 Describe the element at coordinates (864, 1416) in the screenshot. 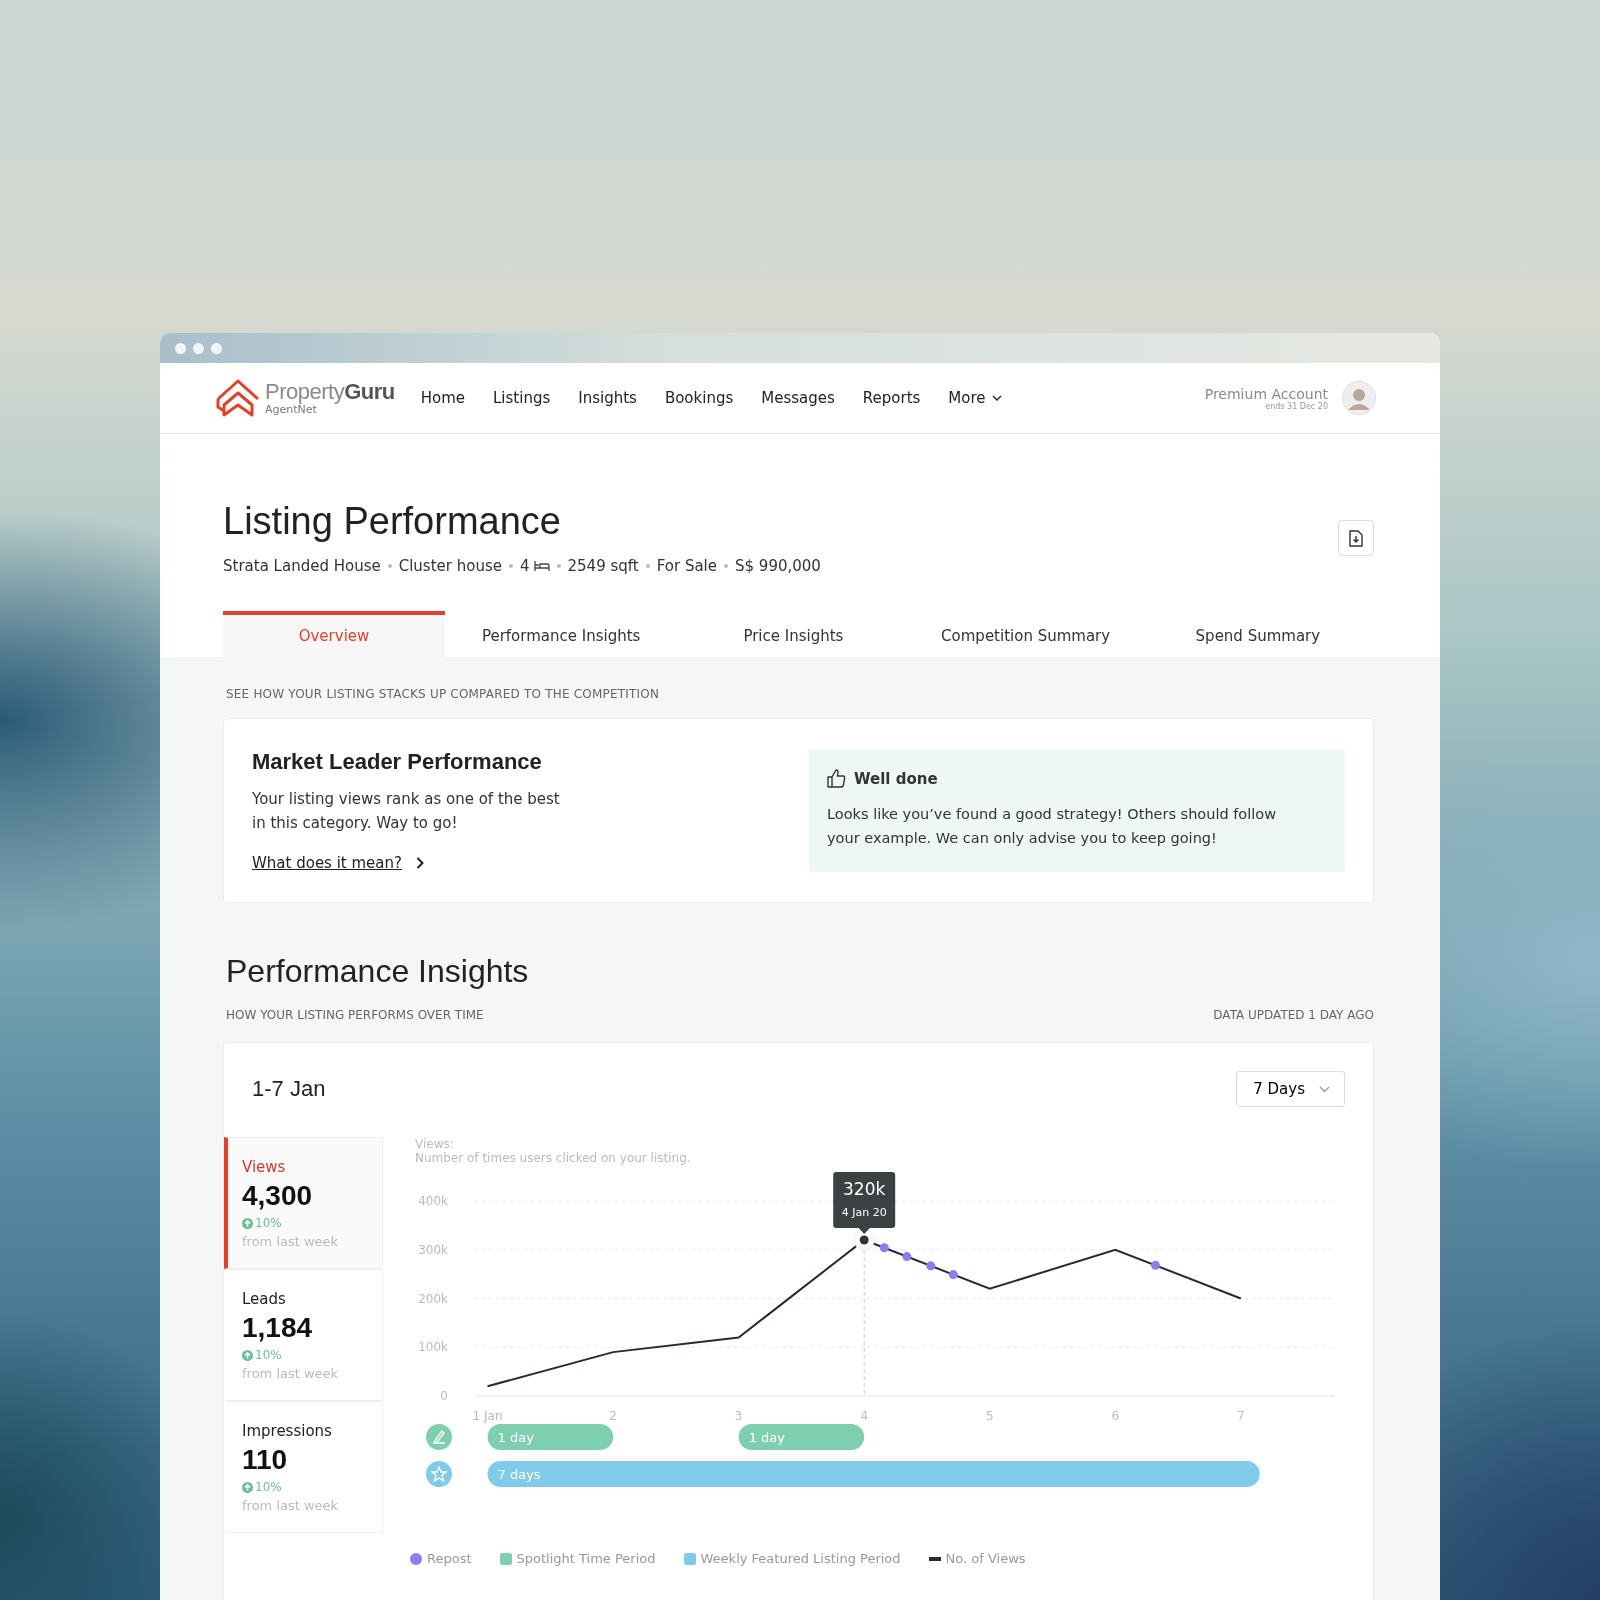

I see `x-axis-label: 4` at that location.